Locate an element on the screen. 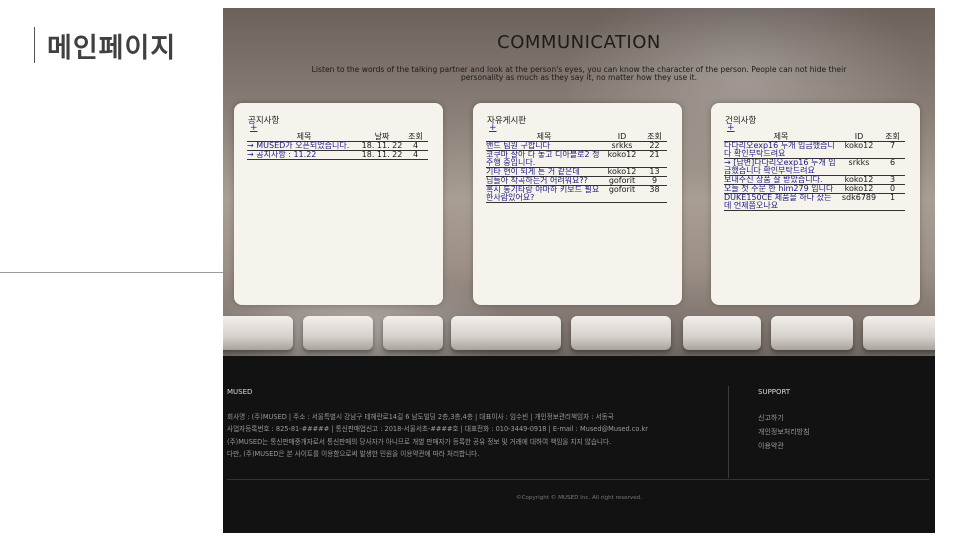  privacy-policy-link: 개인정보처리방침 is located at coordinates (784, 432).